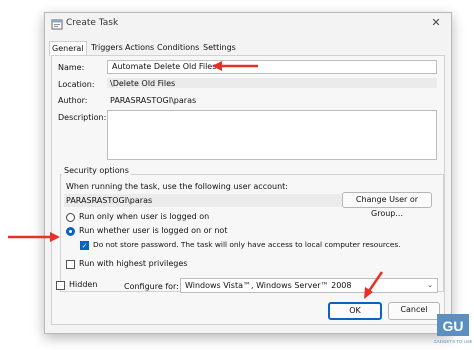 This screenshot has width=474, height=350. I want to click on arrow-left-icon, so click(235, 66).